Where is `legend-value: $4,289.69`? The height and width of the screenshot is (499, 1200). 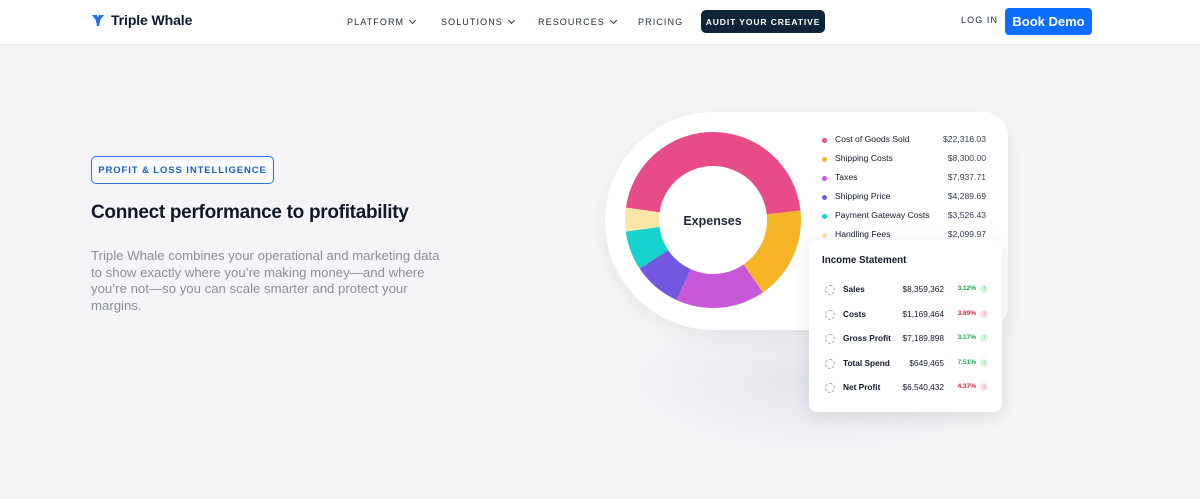
legend-value: $4,289.69 is located at coordinates (966, 196).